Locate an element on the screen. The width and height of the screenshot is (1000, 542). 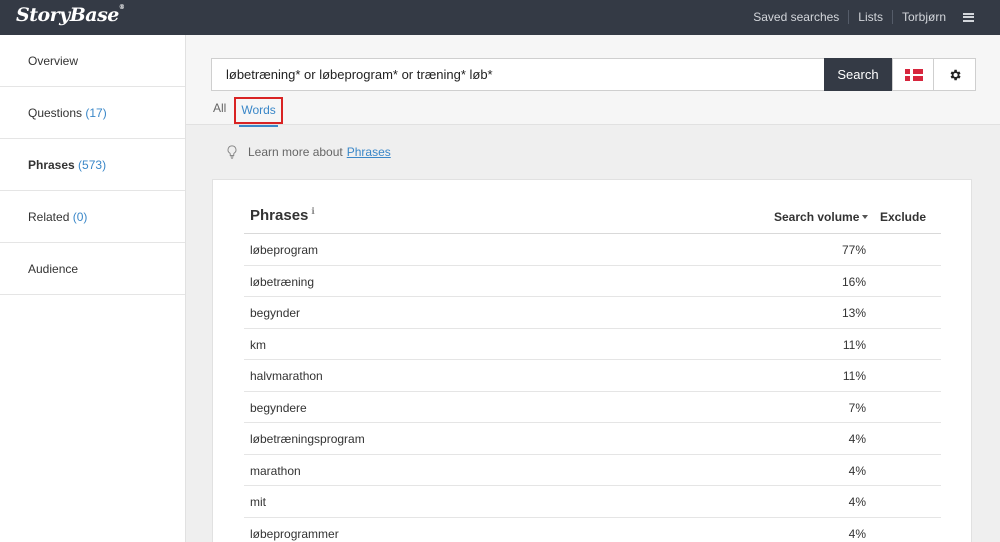
sidebar-item-audience: Audience is located at coordinates (92, 269).